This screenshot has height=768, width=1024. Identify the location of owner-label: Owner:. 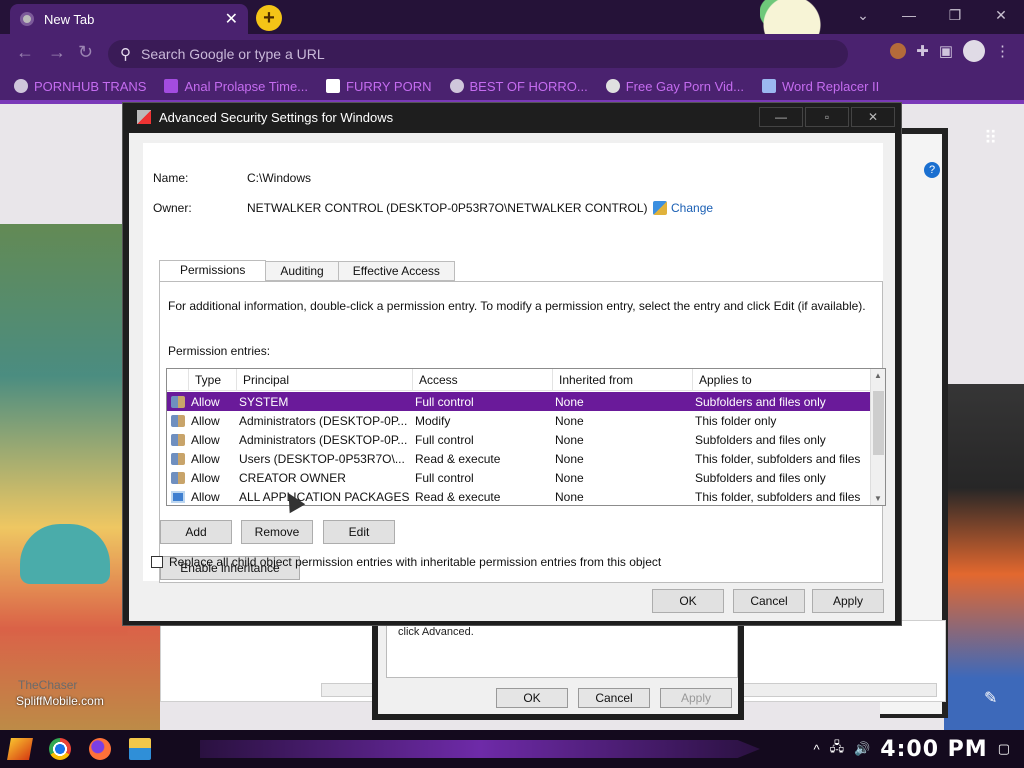
(172, 208).